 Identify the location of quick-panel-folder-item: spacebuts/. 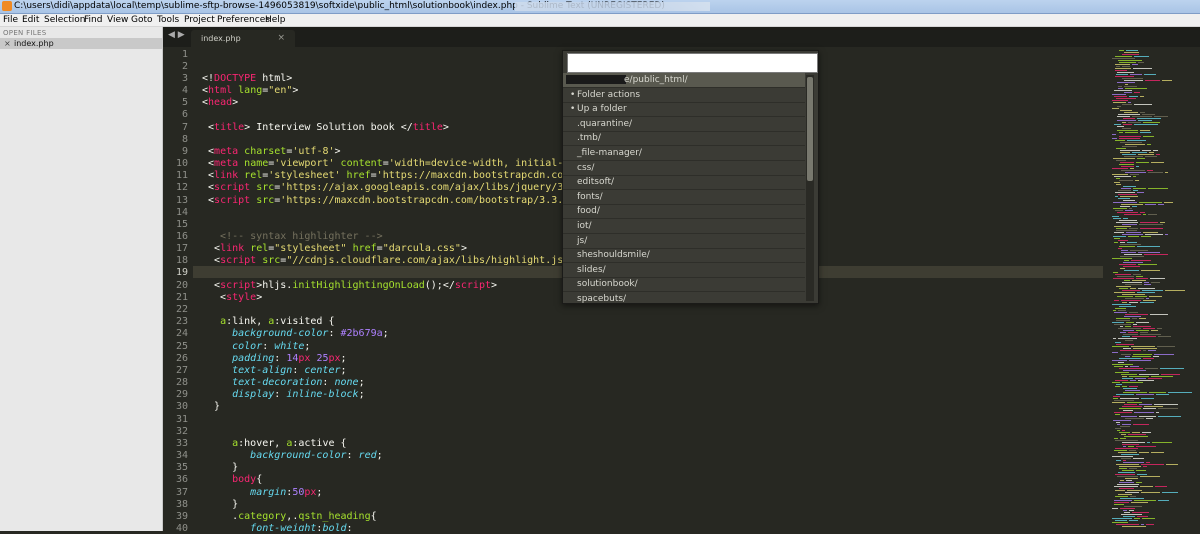
(684, 297).